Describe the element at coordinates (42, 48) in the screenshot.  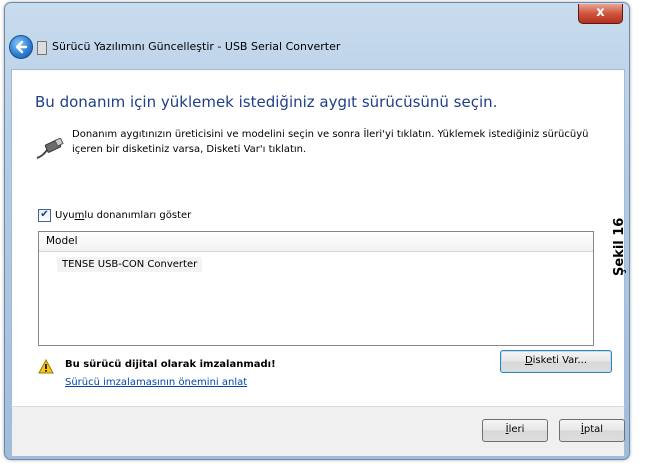
I see `device-icon` at that location.